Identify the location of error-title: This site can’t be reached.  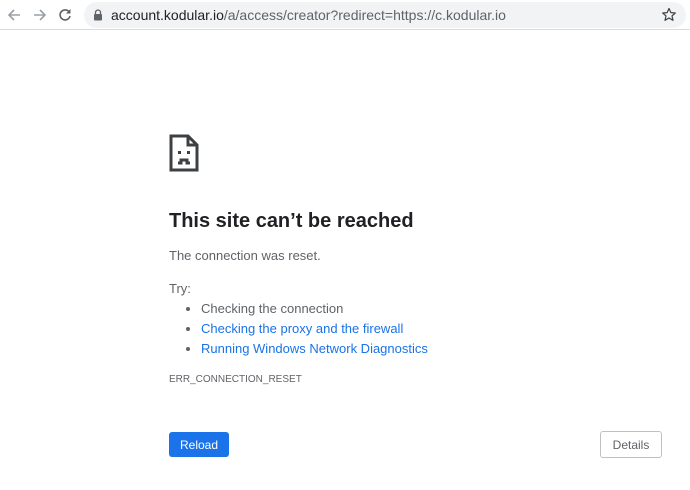
(291, 221).